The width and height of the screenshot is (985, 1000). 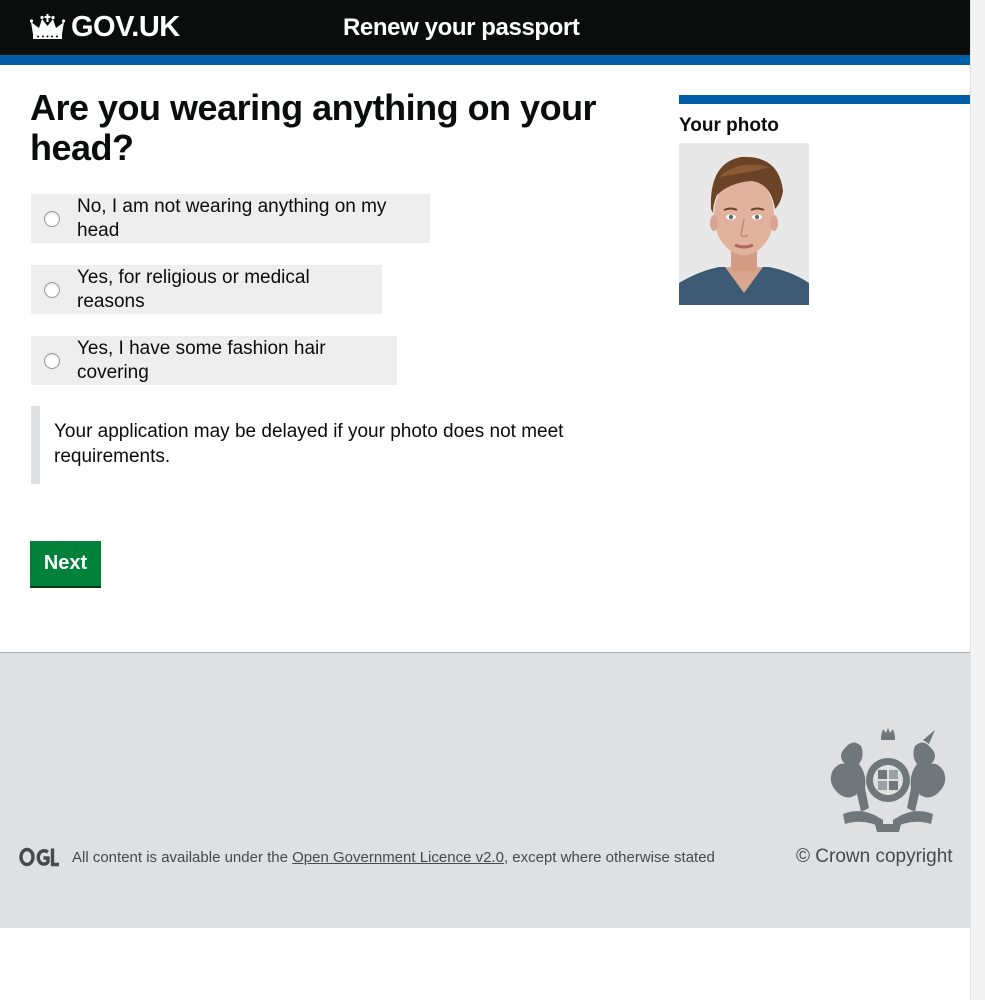 What do you see at coordinates (888, 780) in the screenshot?
I see `royal-coat-of-arms` at bounding box center [888, 780].